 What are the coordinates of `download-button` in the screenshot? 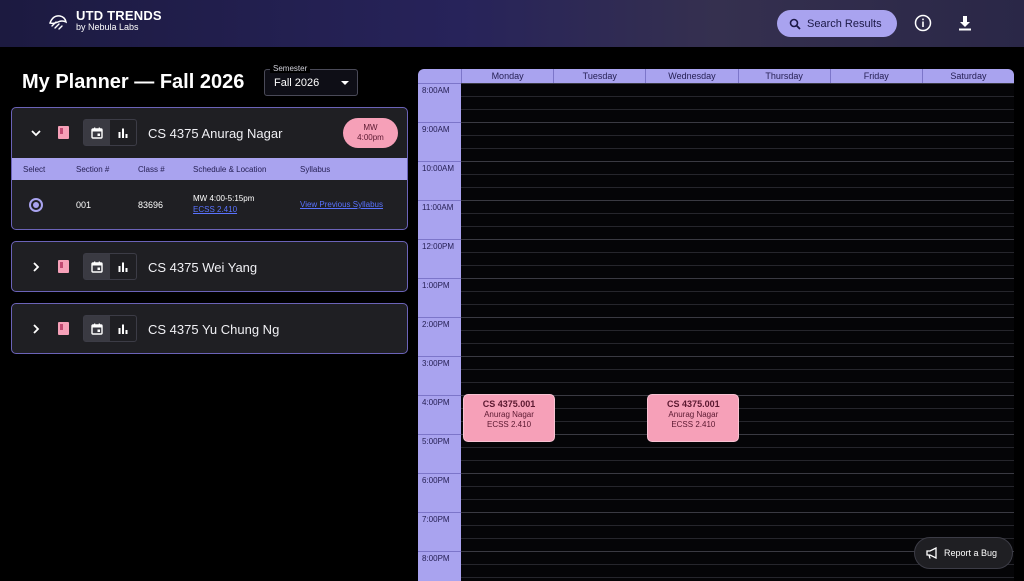 It's located at (965, 23).